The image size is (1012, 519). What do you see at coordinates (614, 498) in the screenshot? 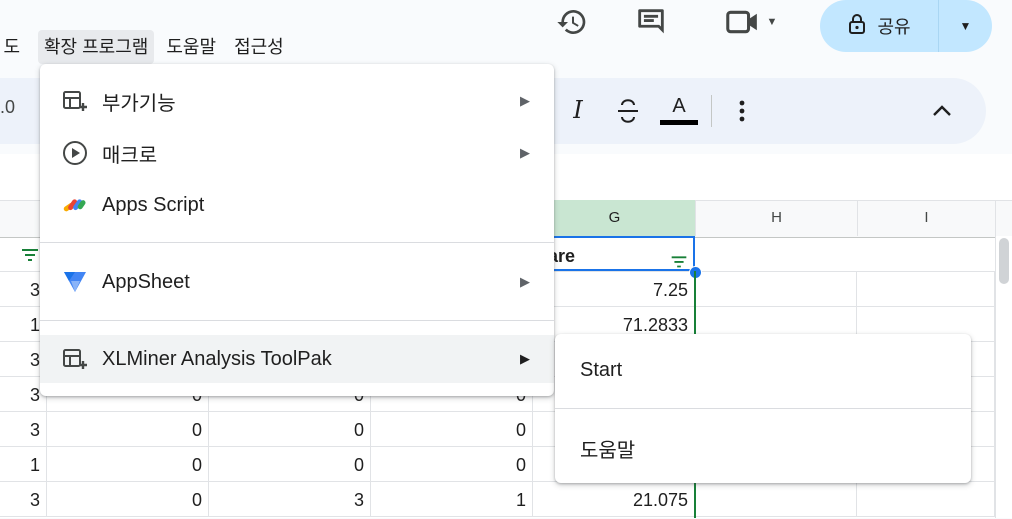
I see `table-cell: 21.075` at bounding box center [614, 498].